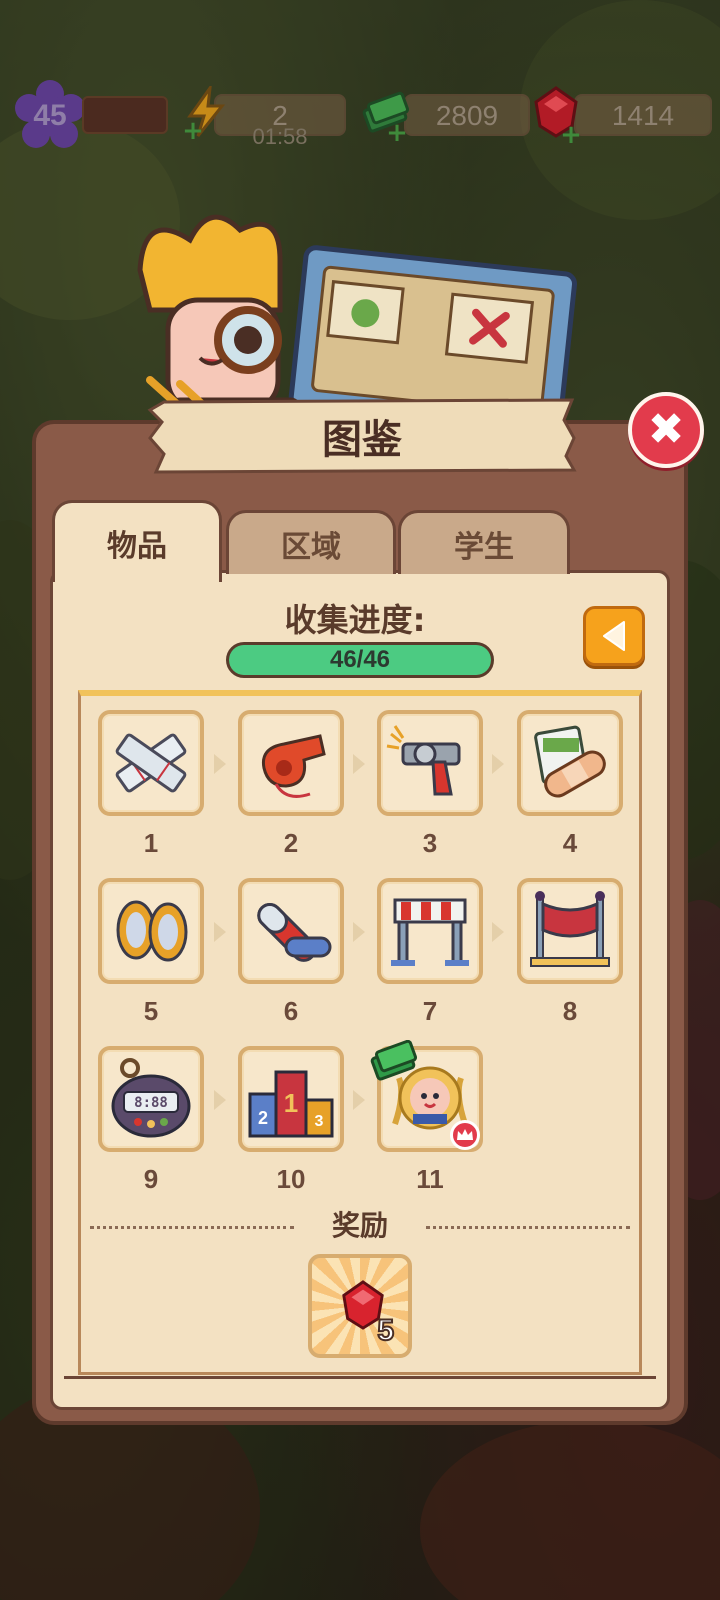  I want to click on item-number-10: 10, so click(291, 1179).